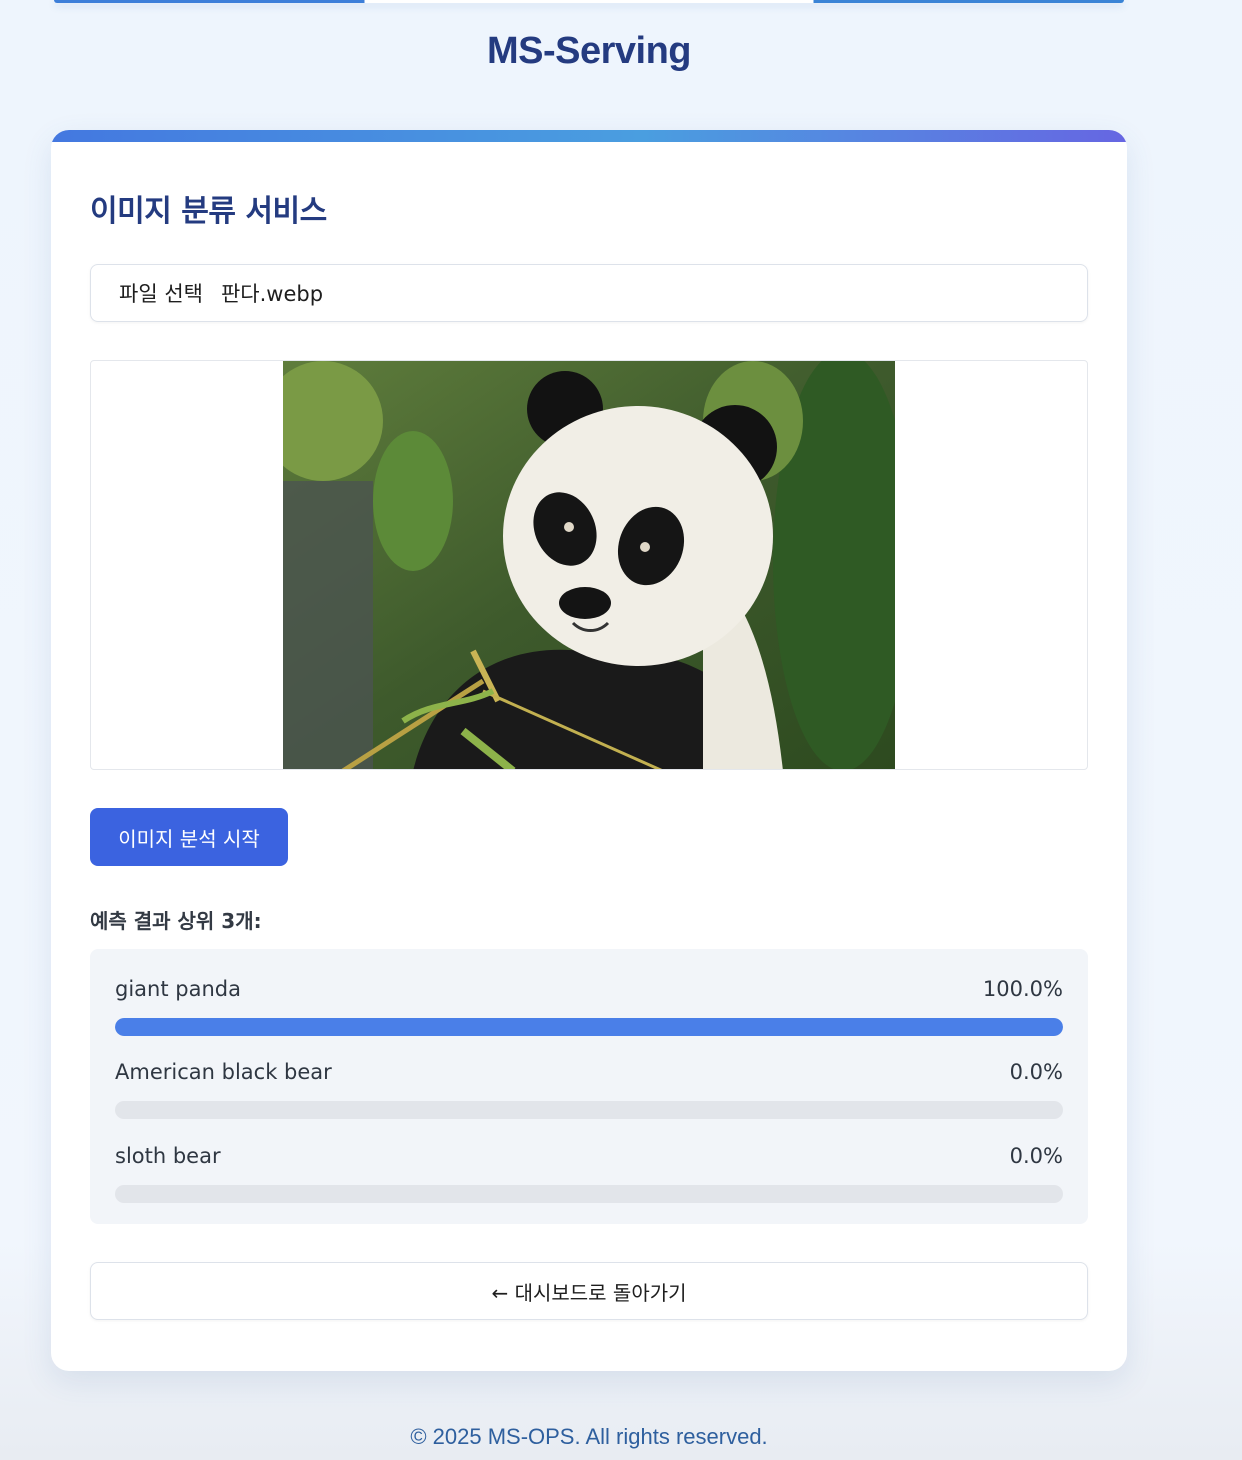 The height and width of the screenshot is (1460, 1242). I want to click on panda-image, so click(589, 565).